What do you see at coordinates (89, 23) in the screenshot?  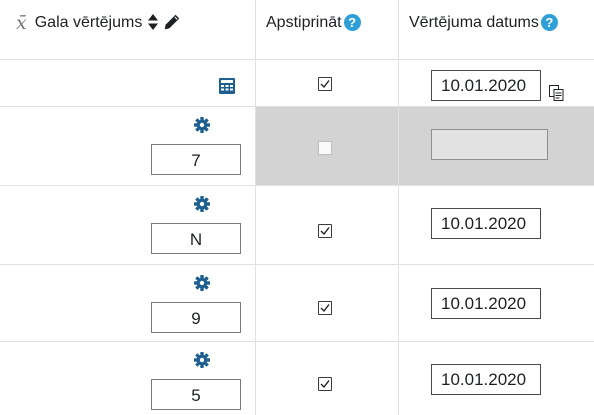 I see `grade-column-header: Gala vērtējums` at bounding box center [89, 23].